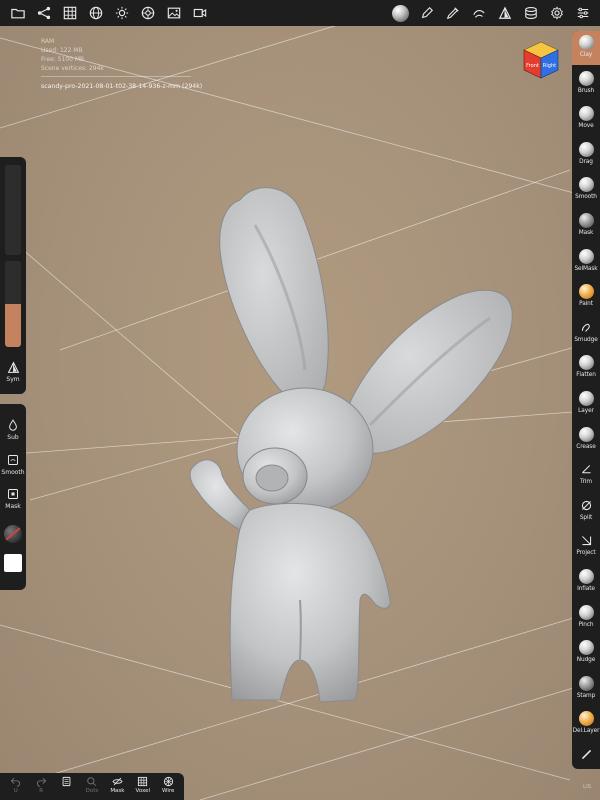  I want to click on tool-project: Project, so click(586, 546).